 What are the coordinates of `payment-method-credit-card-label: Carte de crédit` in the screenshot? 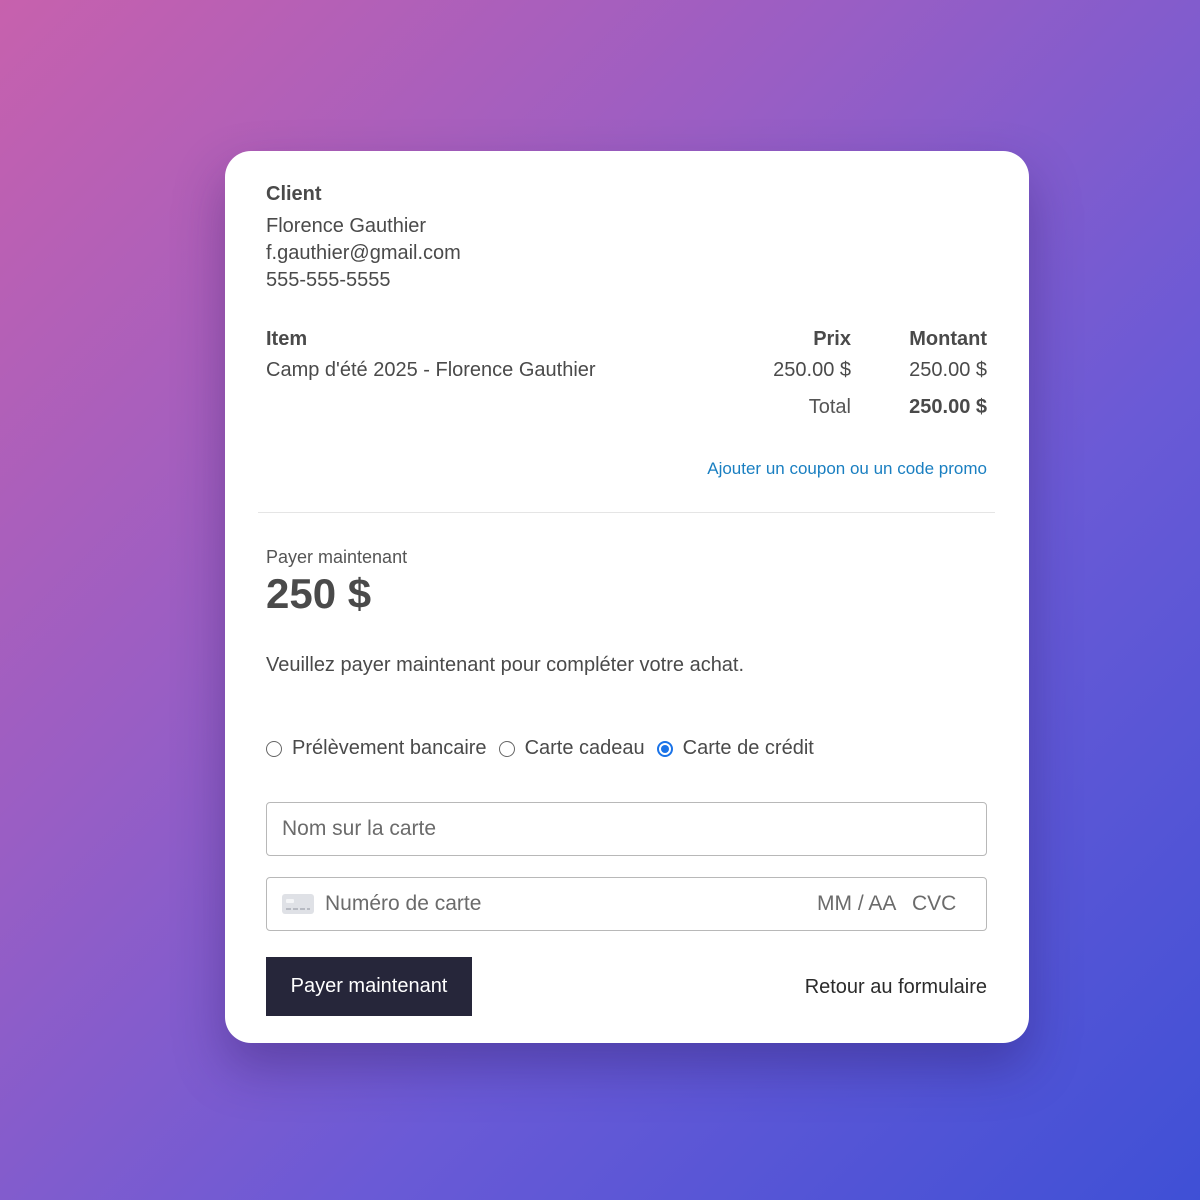 It's located at (748, 748).